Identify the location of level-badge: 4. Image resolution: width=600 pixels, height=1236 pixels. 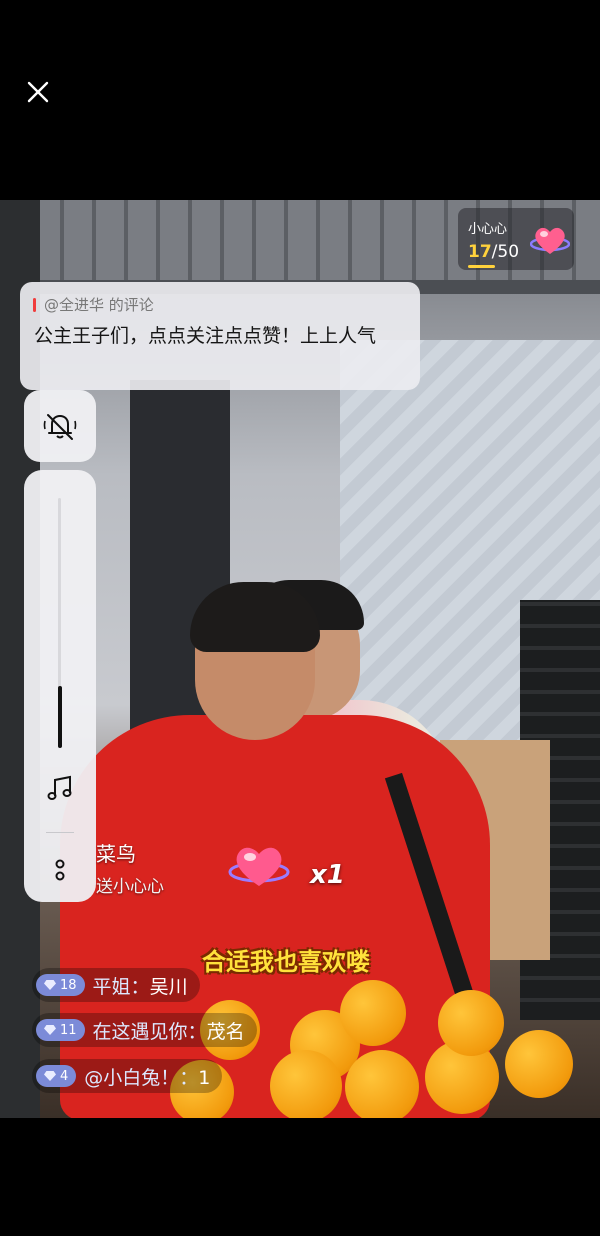
(56, 1076).